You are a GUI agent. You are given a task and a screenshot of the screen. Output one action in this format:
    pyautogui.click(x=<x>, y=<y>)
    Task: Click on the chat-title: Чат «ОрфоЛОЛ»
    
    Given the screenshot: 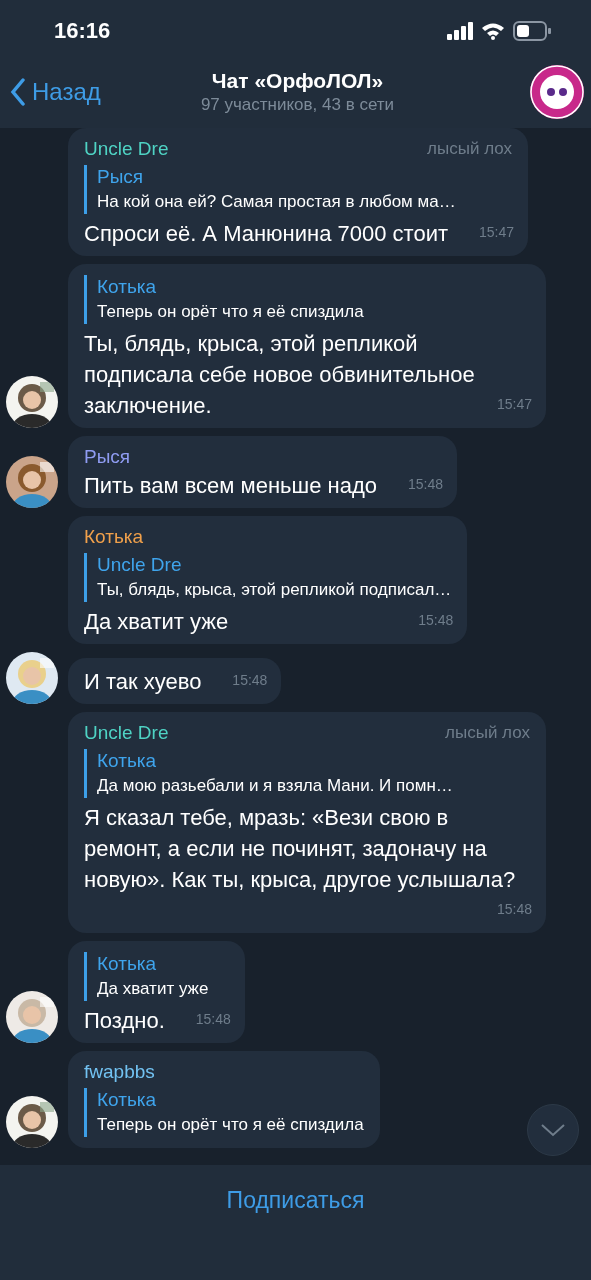 What is the action you would take?
    pyautogui.click(x=297, y=81)
    